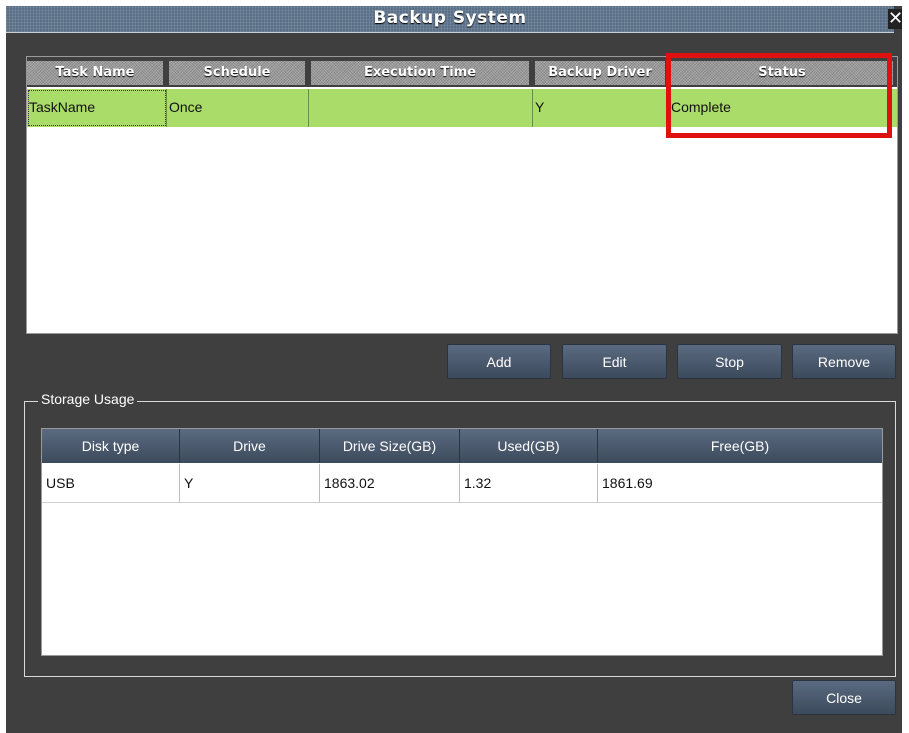  I want to click on column-header-status: Status, so click(782, 73).